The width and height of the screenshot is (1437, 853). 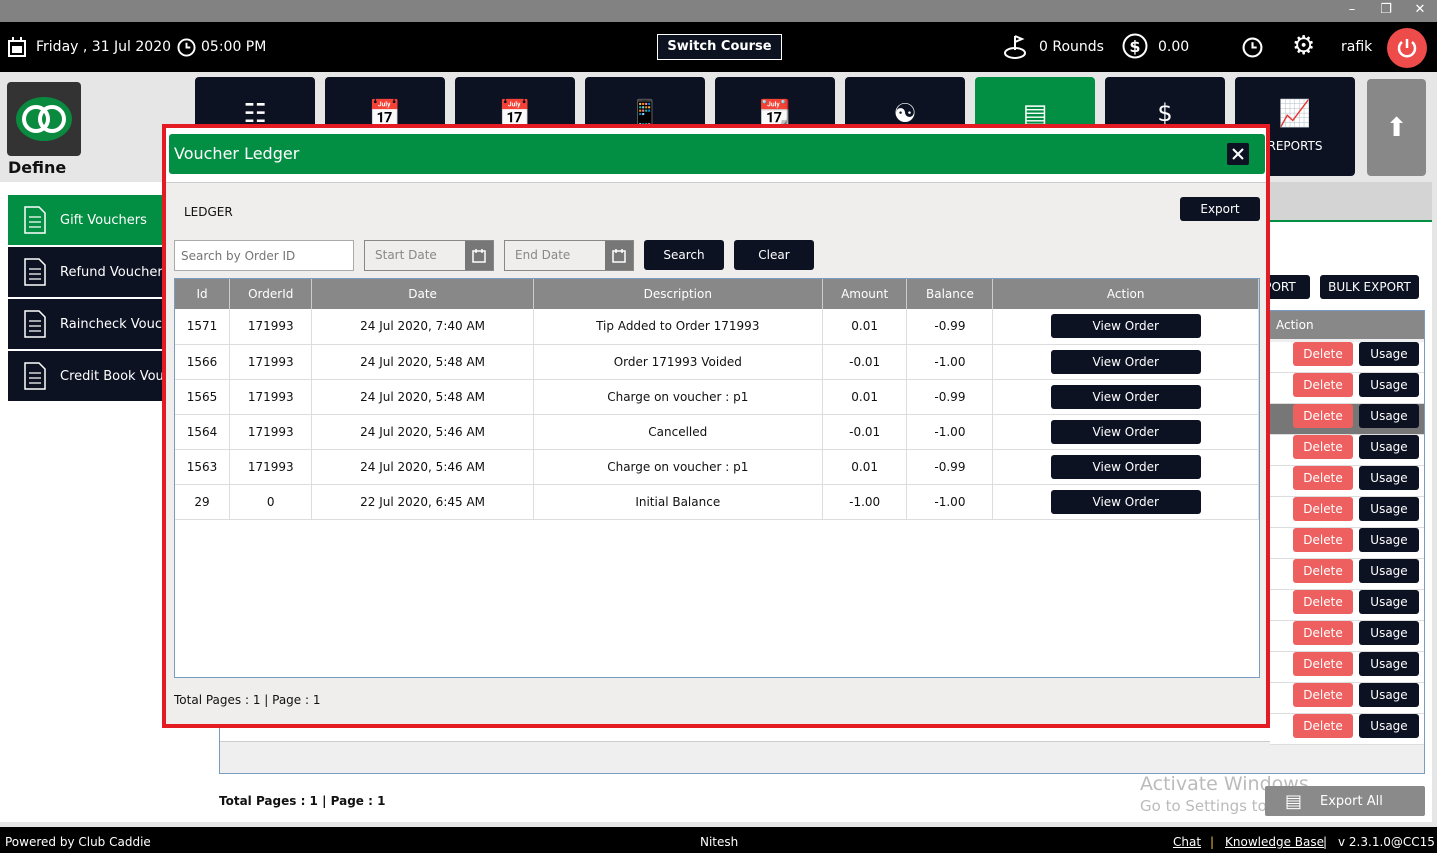 I want to click on column-header: Action, so click(x=1125, y=294).